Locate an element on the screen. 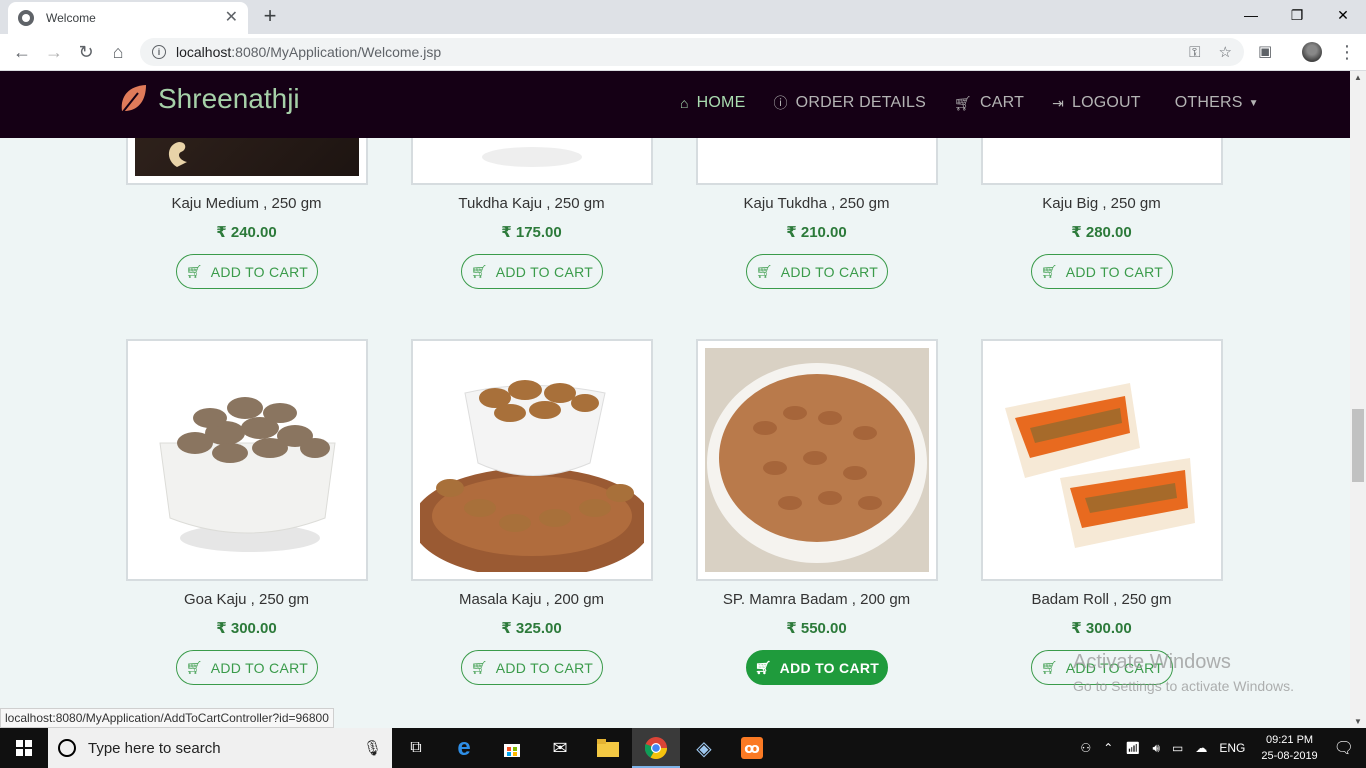  scroll-up-icon: ▲ is located at coordinates (1358, 77).